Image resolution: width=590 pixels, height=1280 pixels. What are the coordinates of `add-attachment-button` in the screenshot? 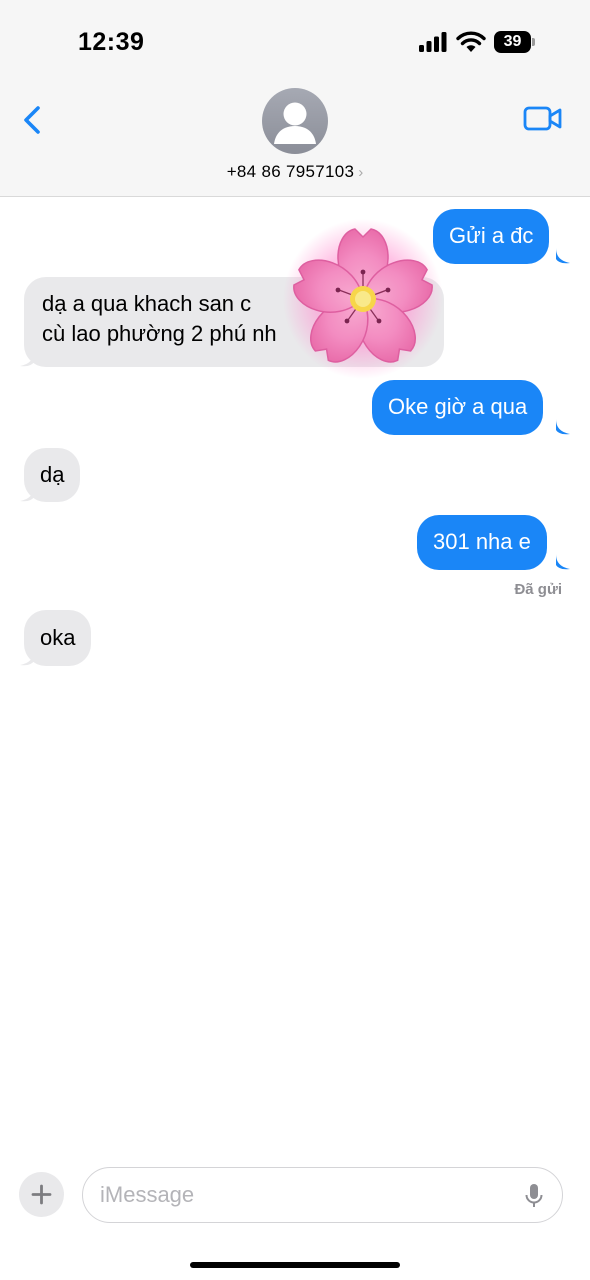 It's located at (41, 1194).